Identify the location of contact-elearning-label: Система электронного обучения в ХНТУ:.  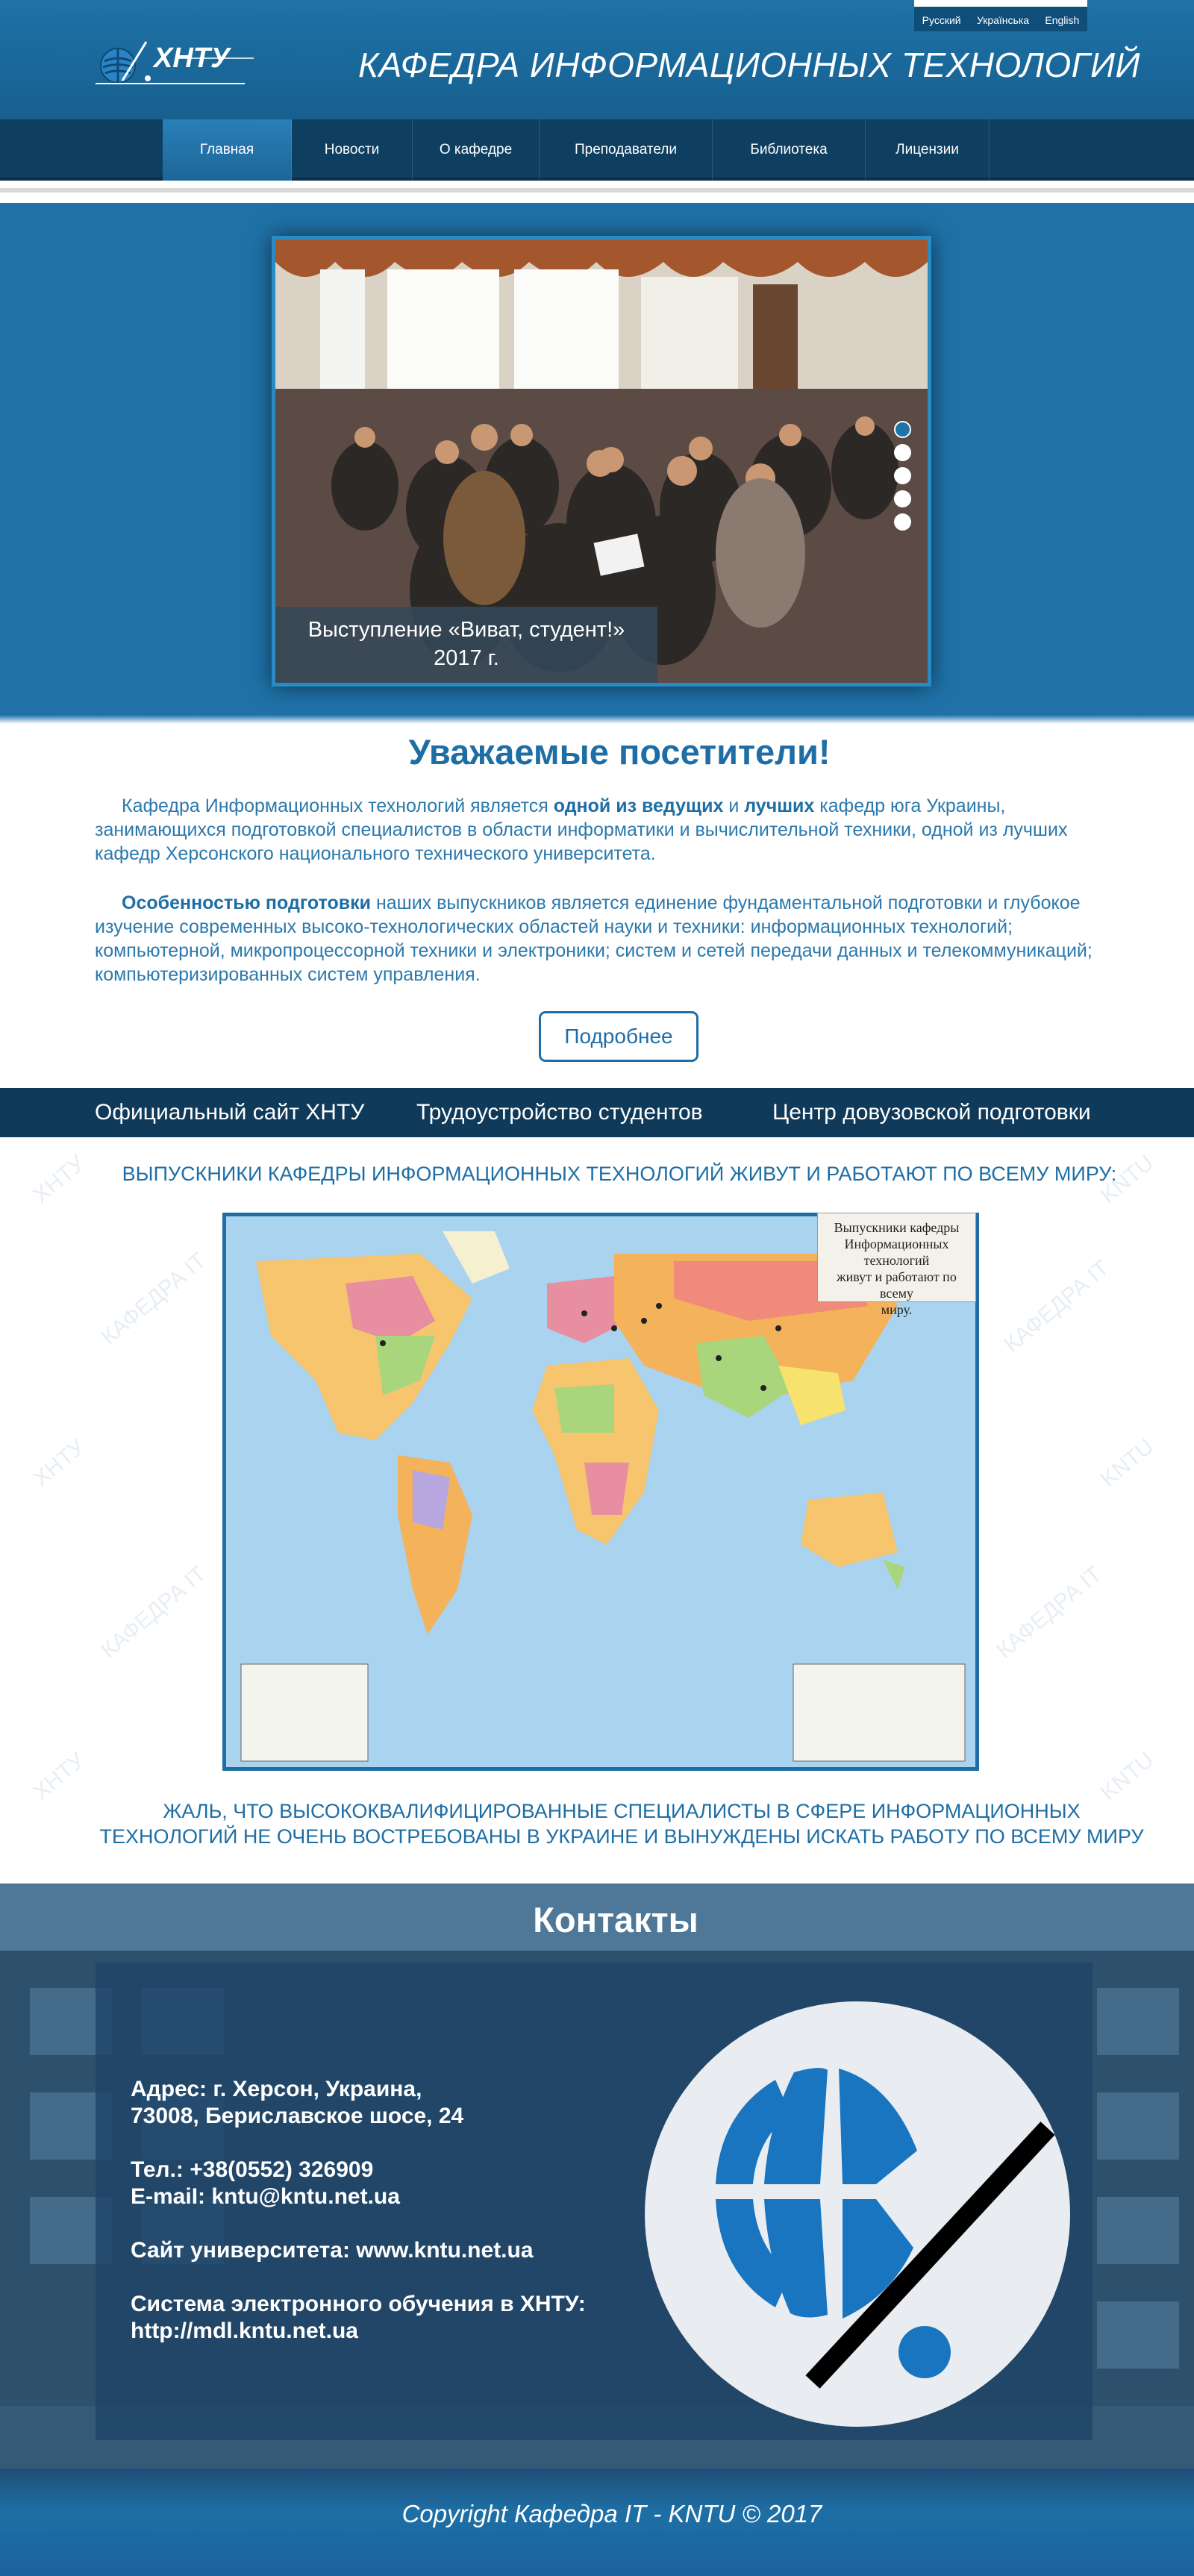
(358, 2304).